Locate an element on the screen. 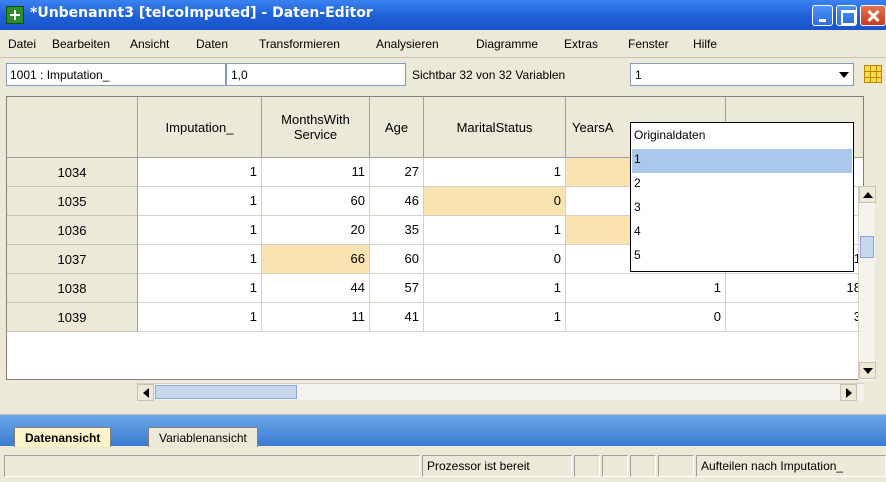 The image size is (886, 482). row-header: 1036 is located at coordinates (72, 230).